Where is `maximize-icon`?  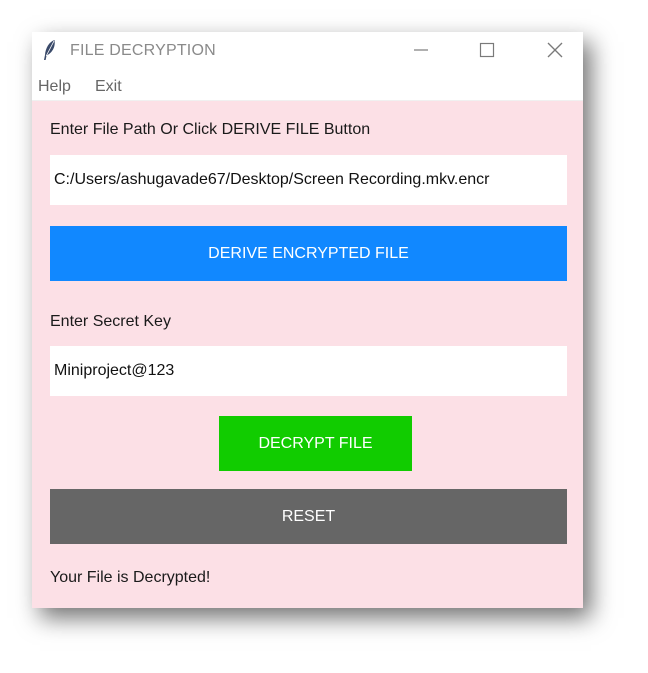 maximize-icon is located at coordinates (487, 50).